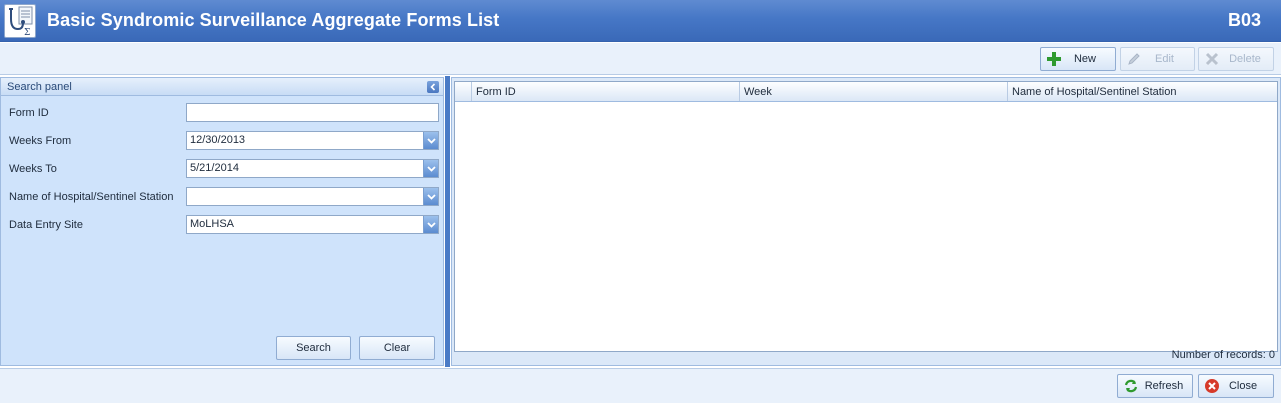 Image resolution: width=1281 pixels, height=403 pixels. Describe the element at coordinates (214, 168) in the screenshot. I see `weeks-to-value: 5/21/2014` at that location.